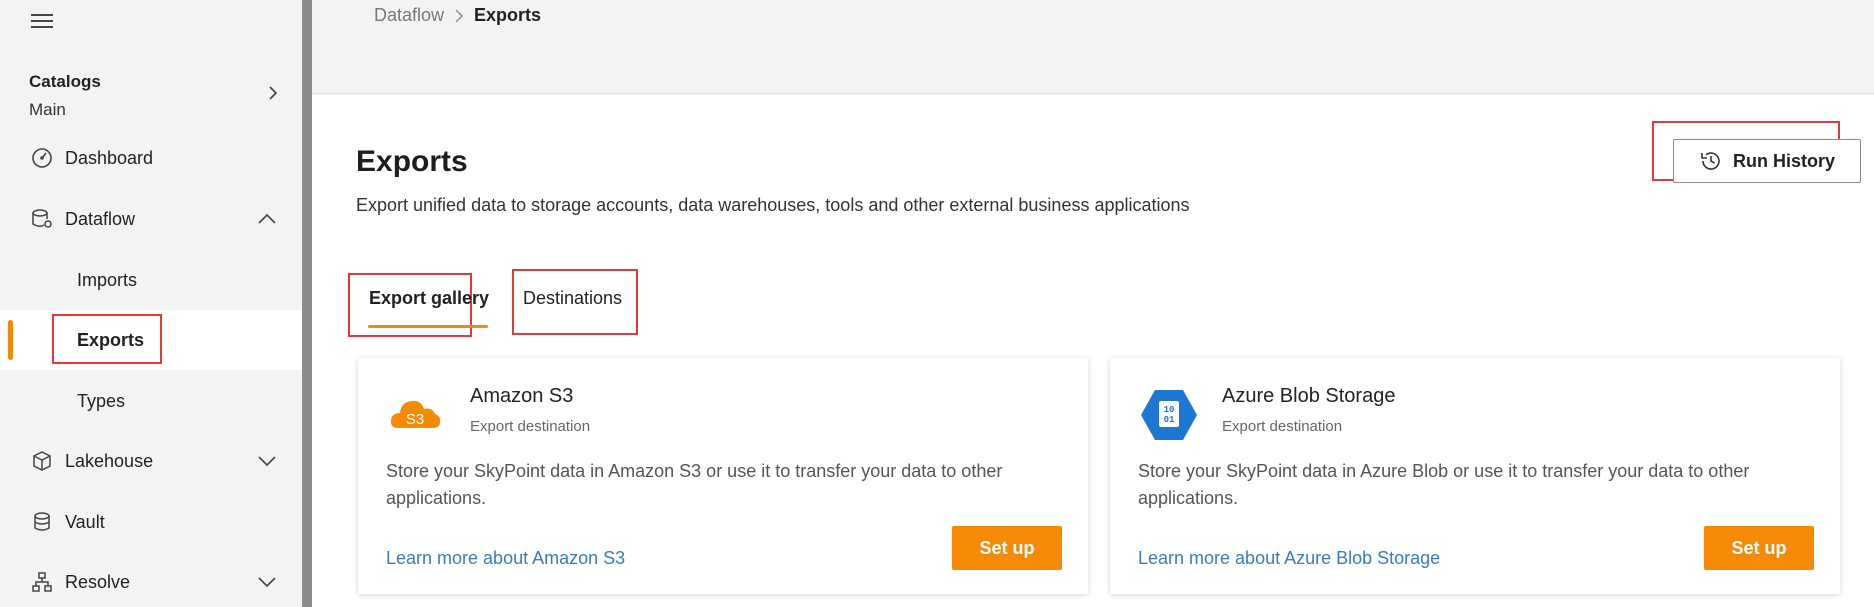  I want to click on catalog-title: Catalogs, so click(65, 81).